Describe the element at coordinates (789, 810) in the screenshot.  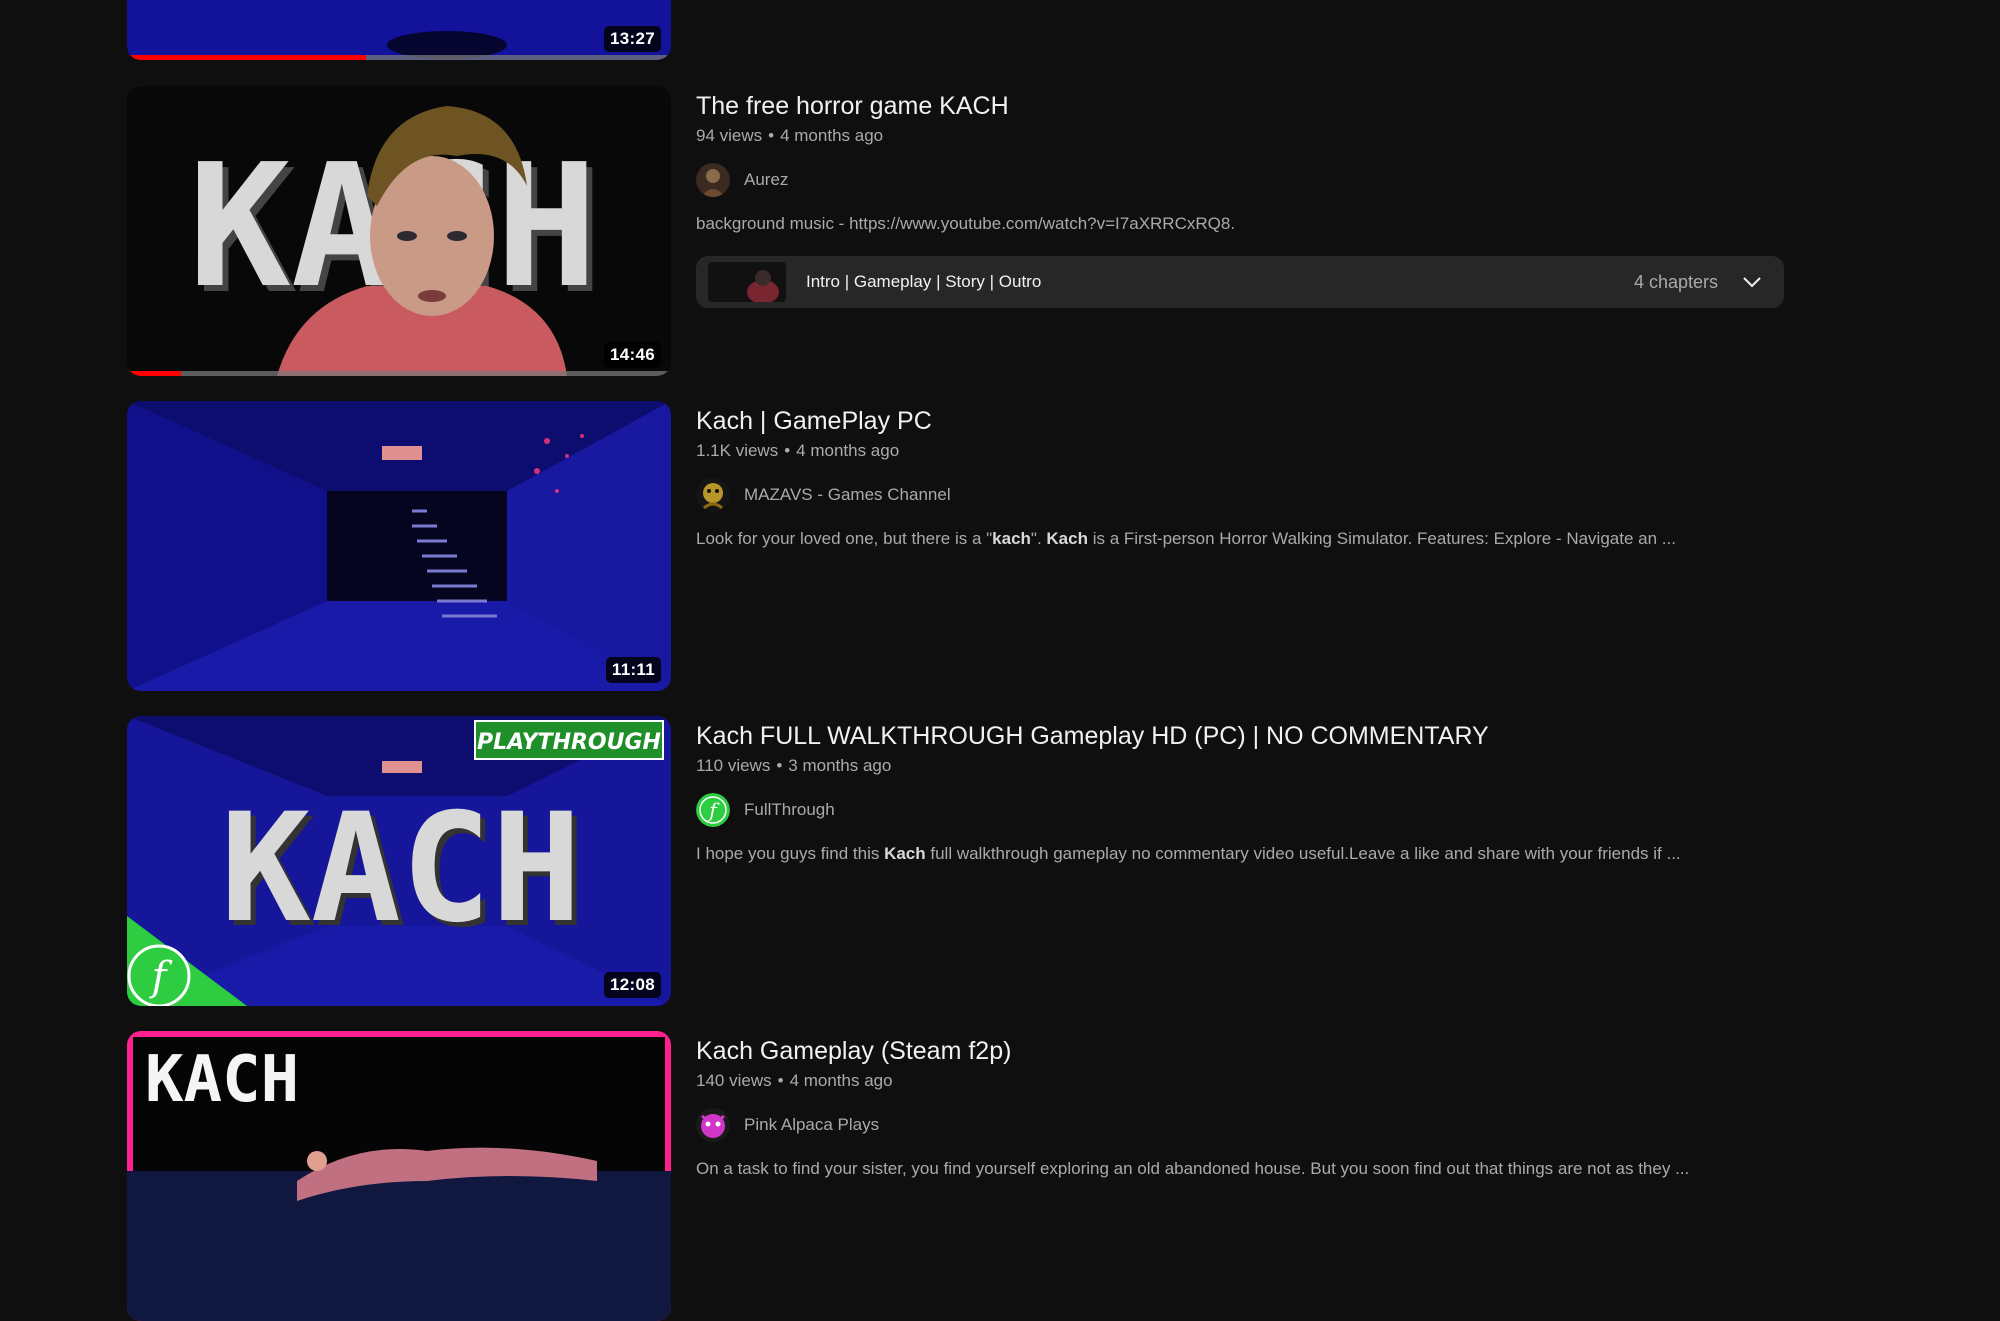
I see `channel-name: FullThrough` at that location.